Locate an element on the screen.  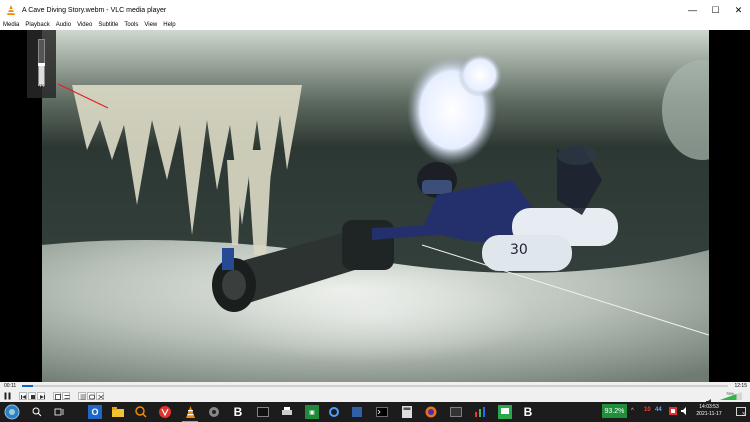
green-app-icon: ▣ is located at coordinates (312, 412).